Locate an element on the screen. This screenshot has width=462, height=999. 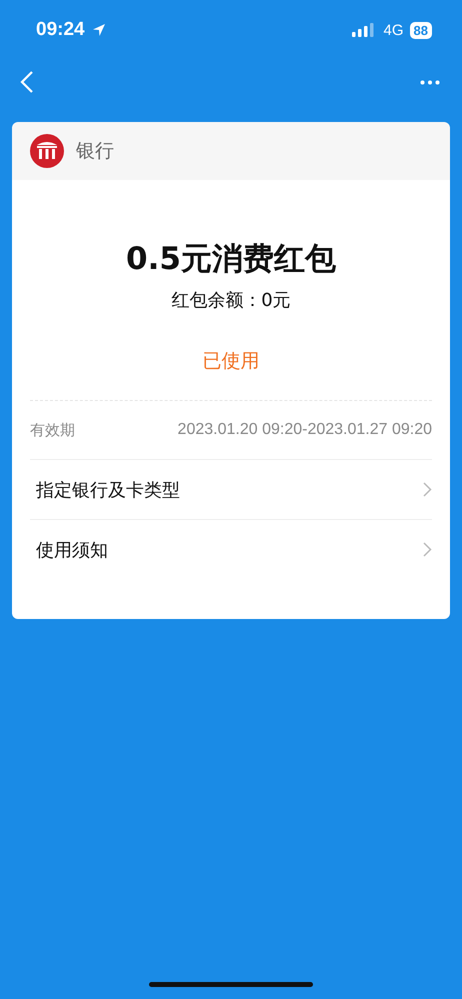
validity-label: 有效期 is located at coordinates (52, 430).